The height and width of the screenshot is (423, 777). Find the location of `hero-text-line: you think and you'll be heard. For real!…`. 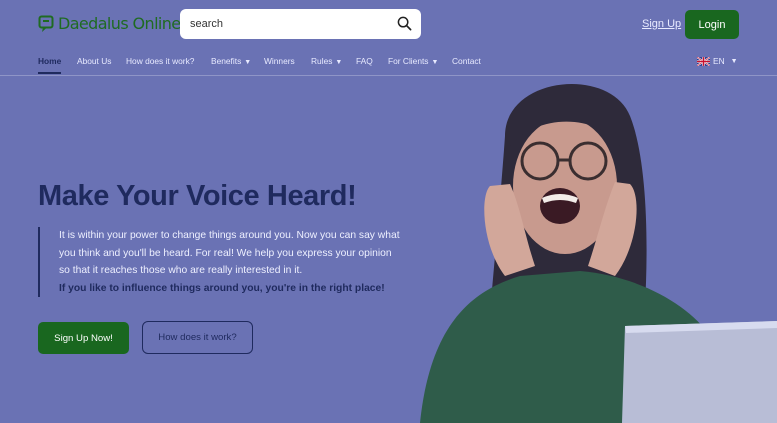

hero-text-line: you think and you'll be heard. For real!… is located at coordinates (225, 253).